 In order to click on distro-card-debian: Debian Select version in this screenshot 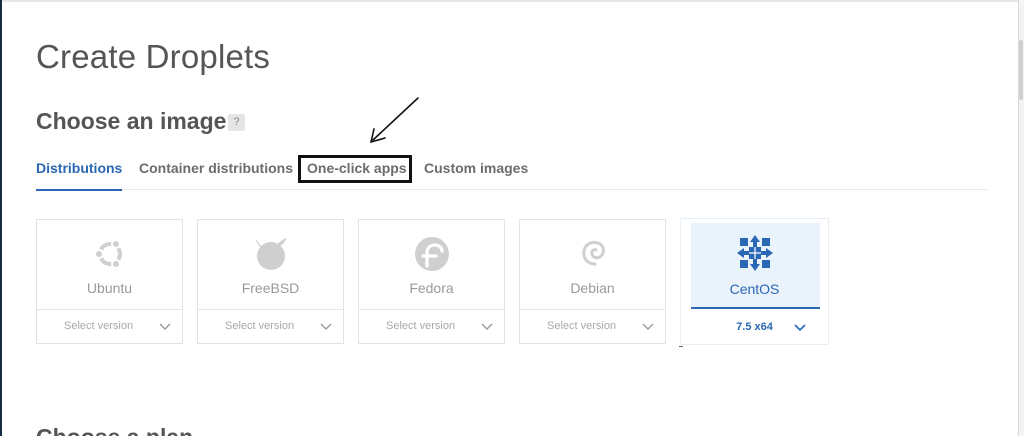, I will do `click(592, 281)`.